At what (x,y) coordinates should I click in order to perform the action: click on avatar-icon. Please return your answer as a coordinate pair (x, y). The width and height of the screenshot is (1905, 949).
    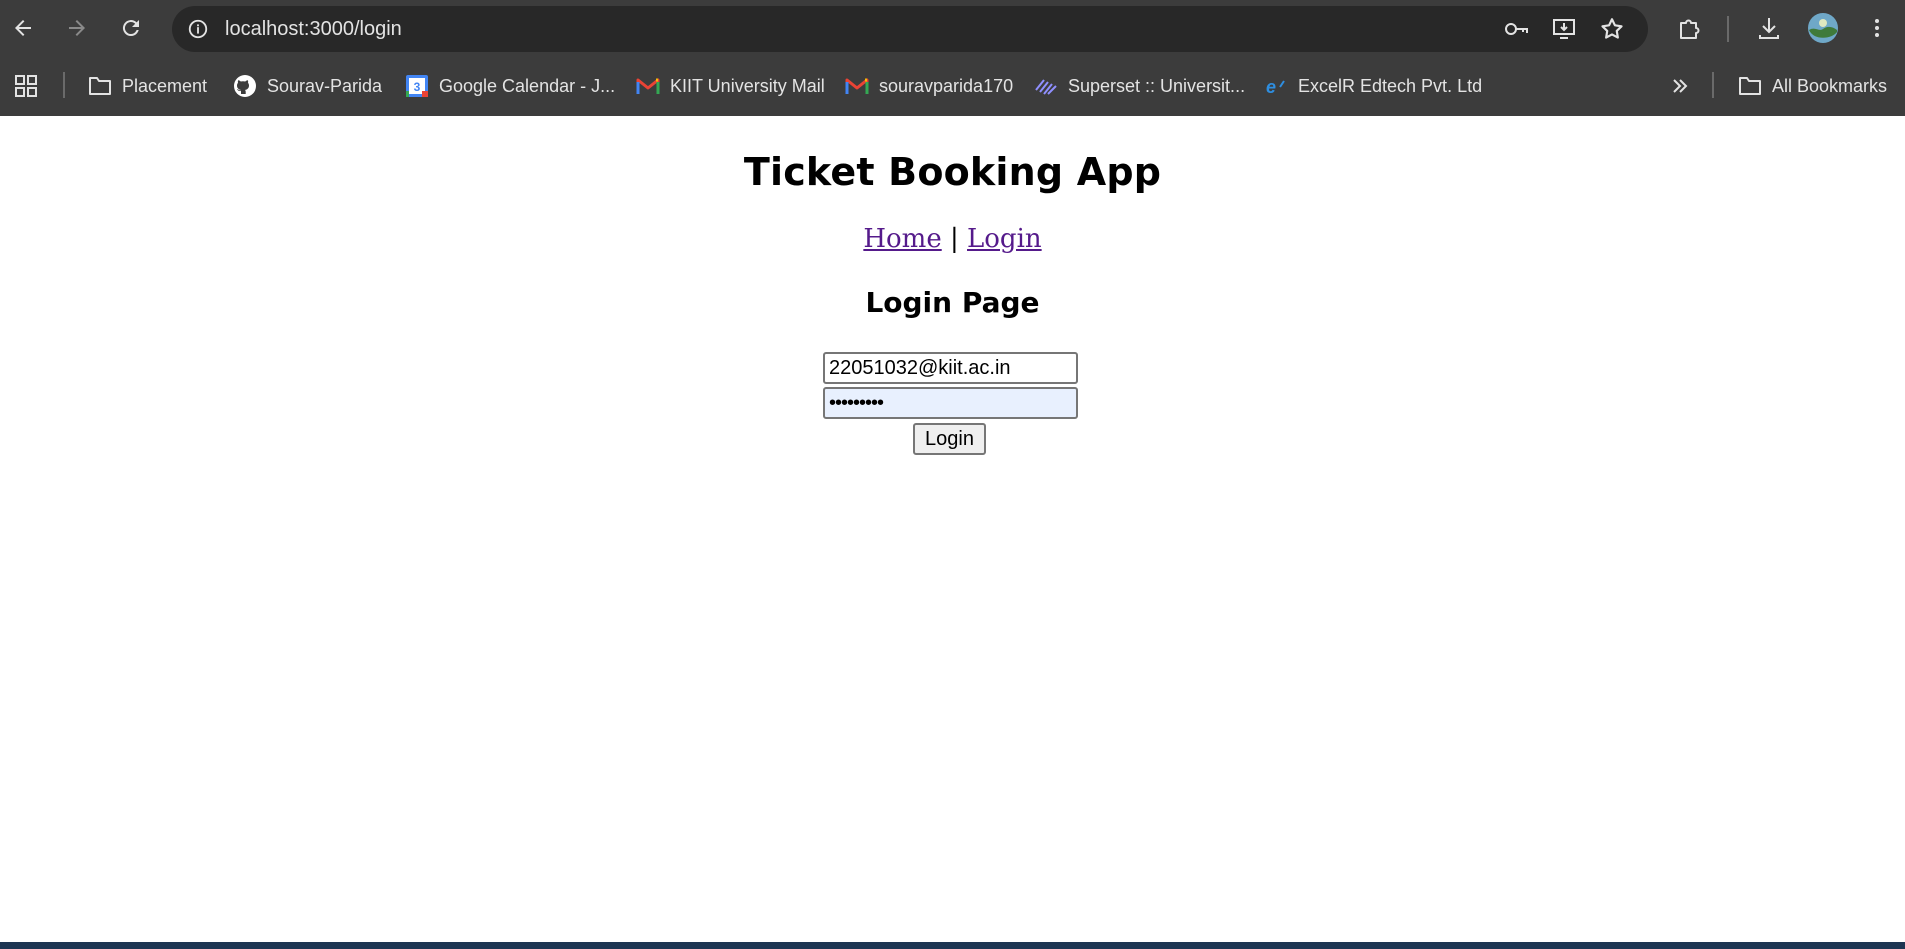
    Looking at the image, I should click on (1823, 28).